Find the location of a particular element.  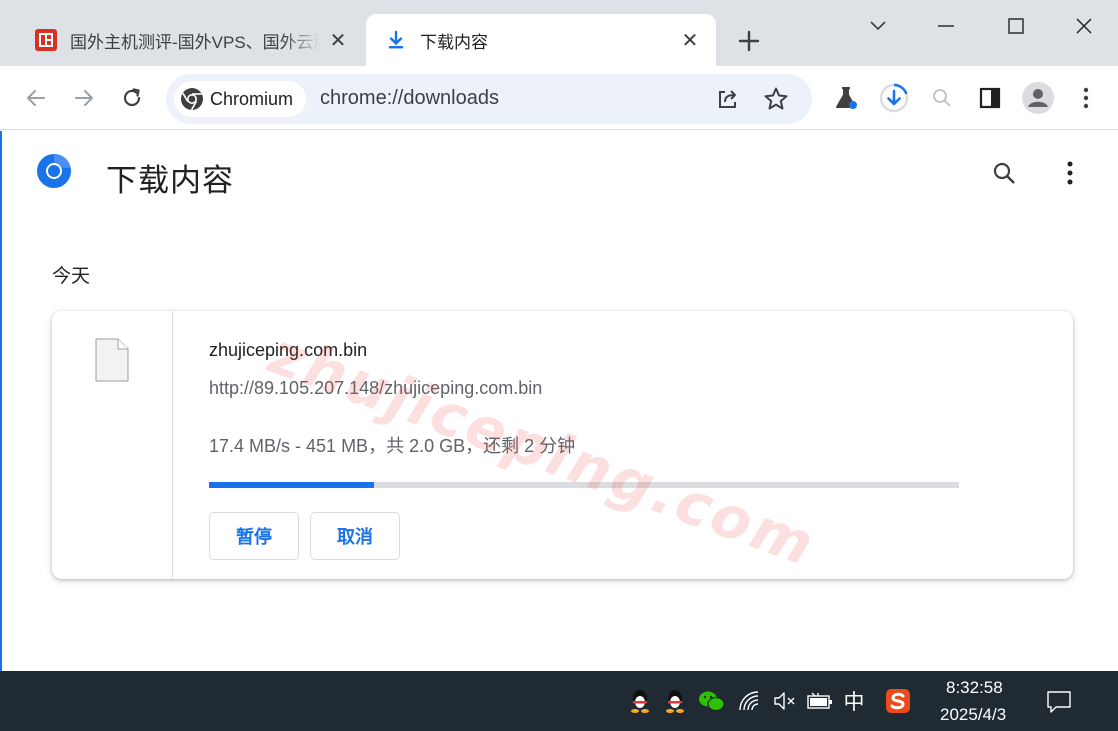

plus-icon is located at coordinates (749, 41).